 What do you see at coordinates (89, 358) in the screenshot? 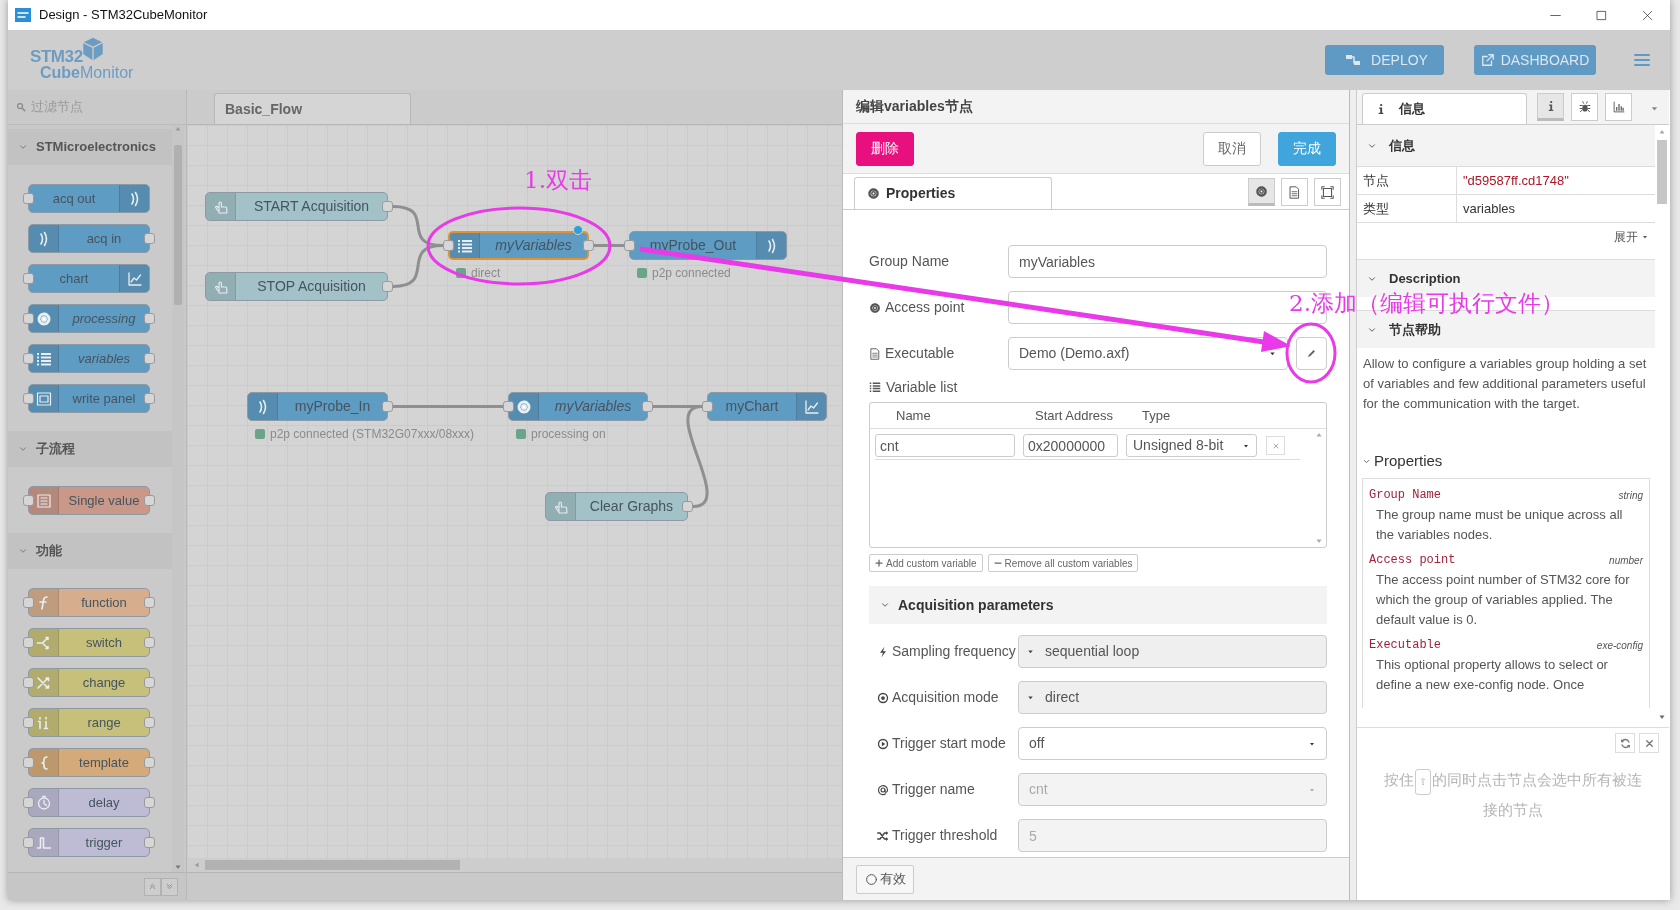
I see `palette-node: variables` at bounding box center [89, 358].